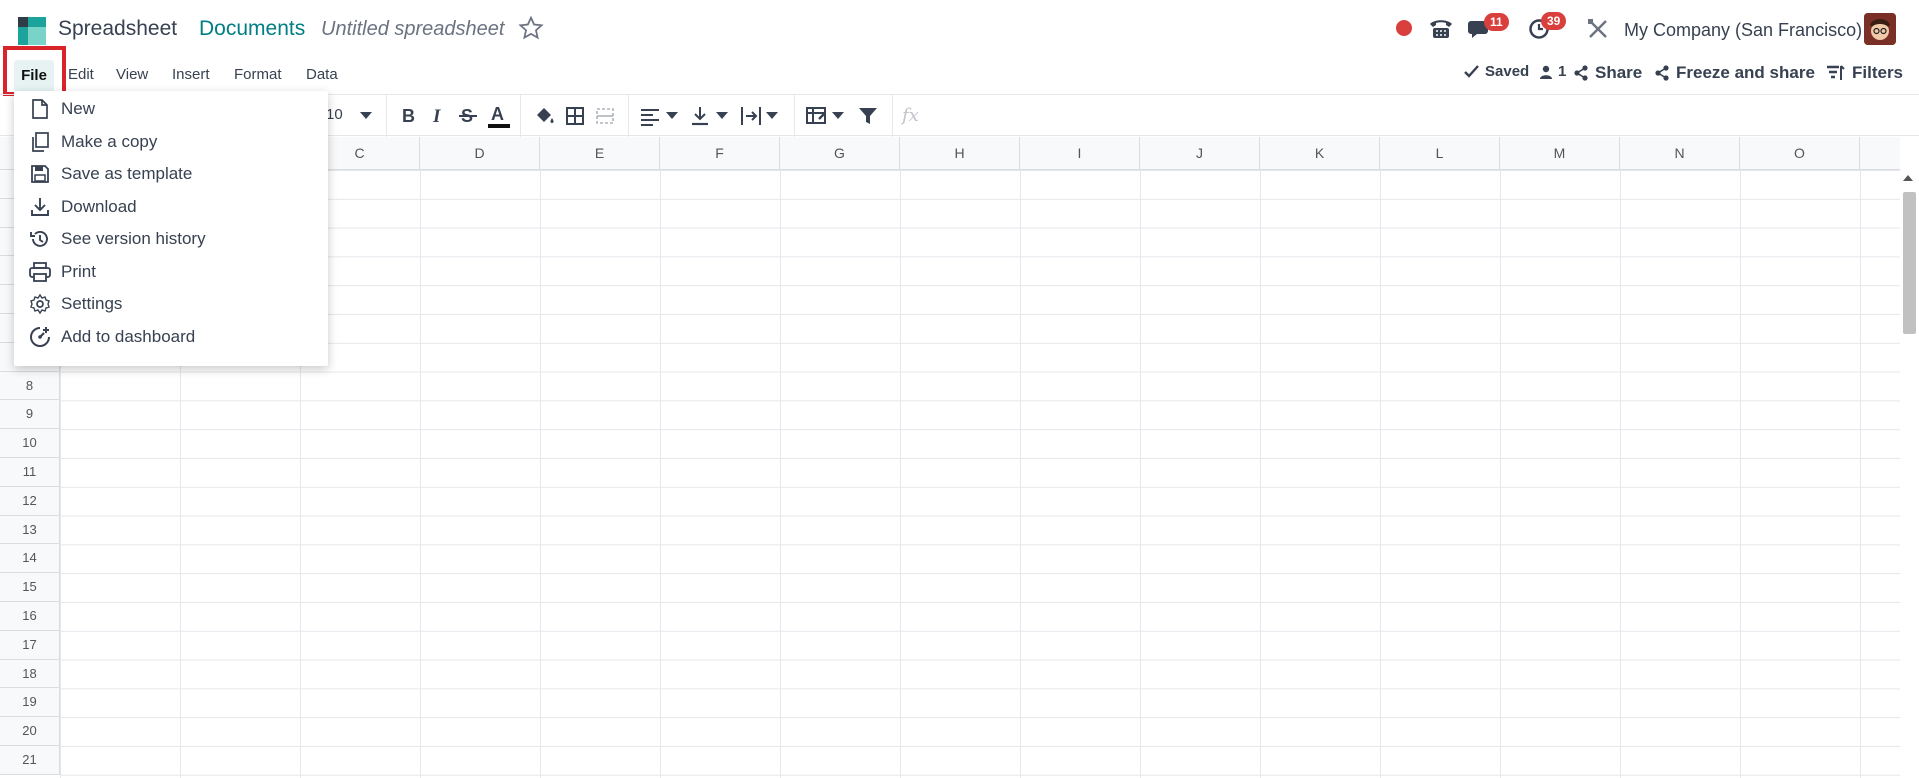 Image resolution: width=1919 pixels, height=778 pixels. Describe the element at coordinates (1507, 71) in the screenshot. I see `saved-label: Saved` at that location.